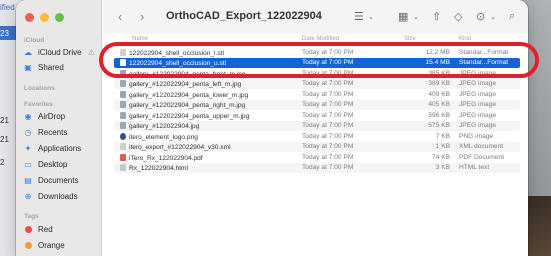 This screenshot has width=551, height=256. I want to click on sidebar-item-documents: ▤ Documents, so click(59, 180).